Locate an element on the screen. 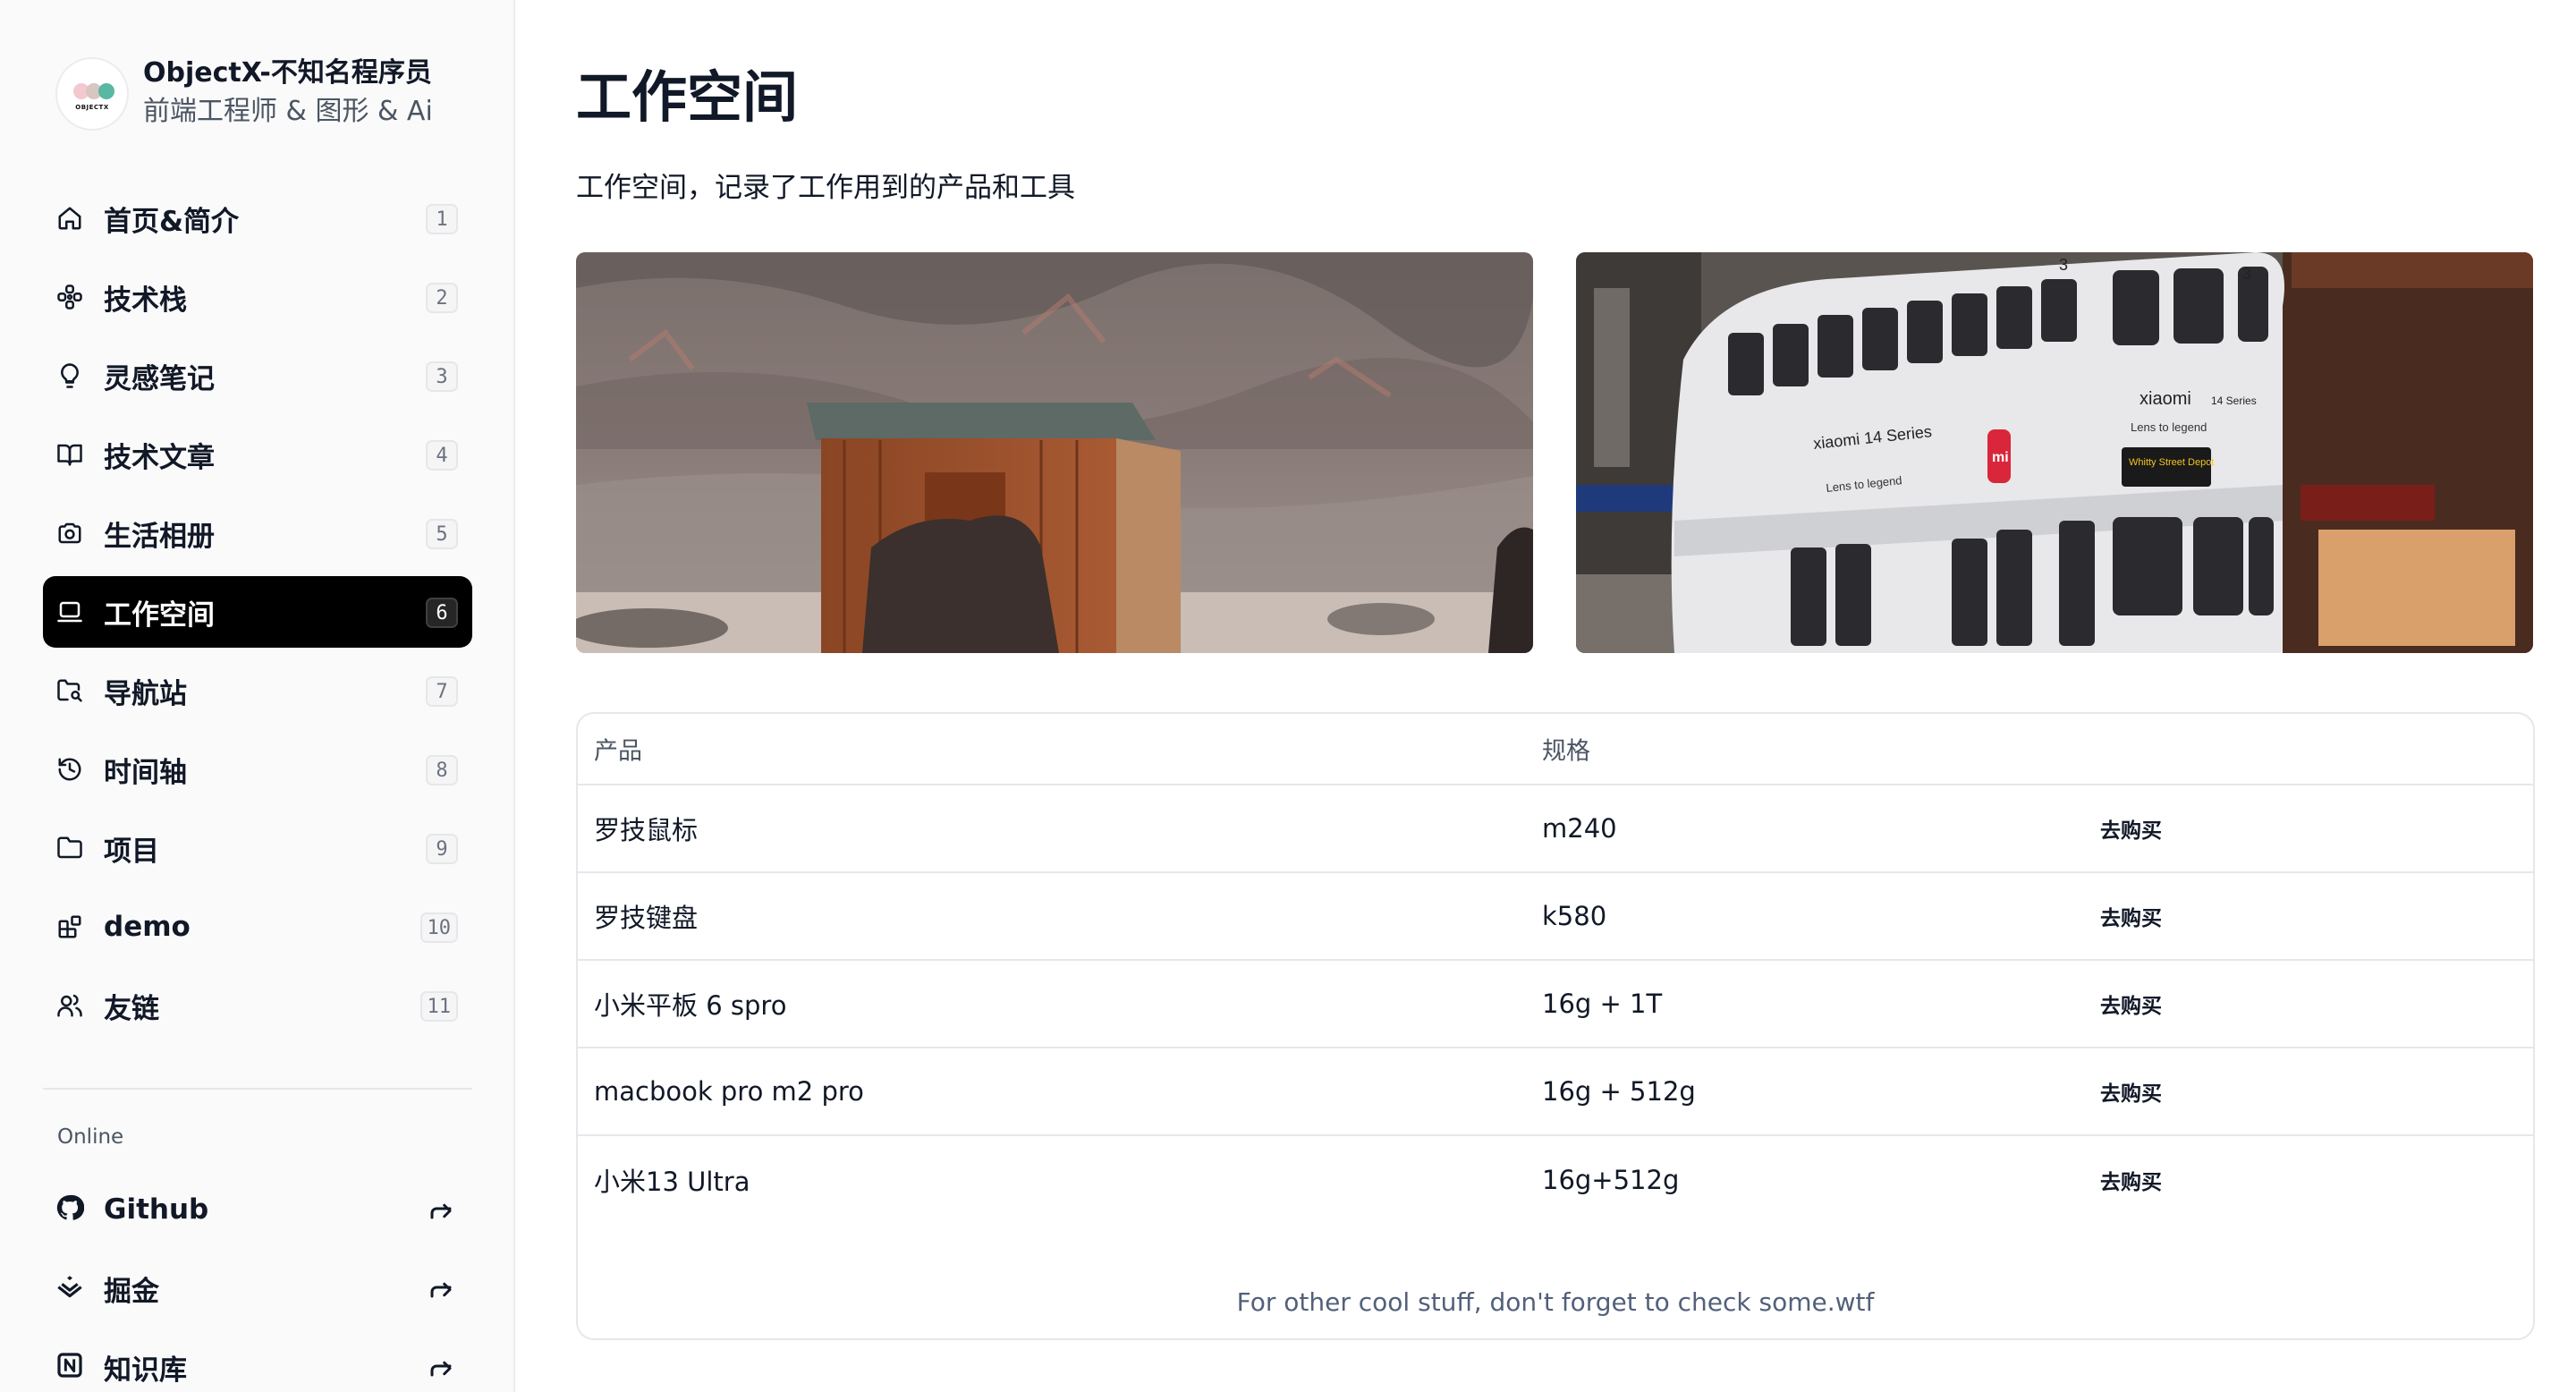  product-cell: 小米13 Ultra is located at coordinates (672, 1182).